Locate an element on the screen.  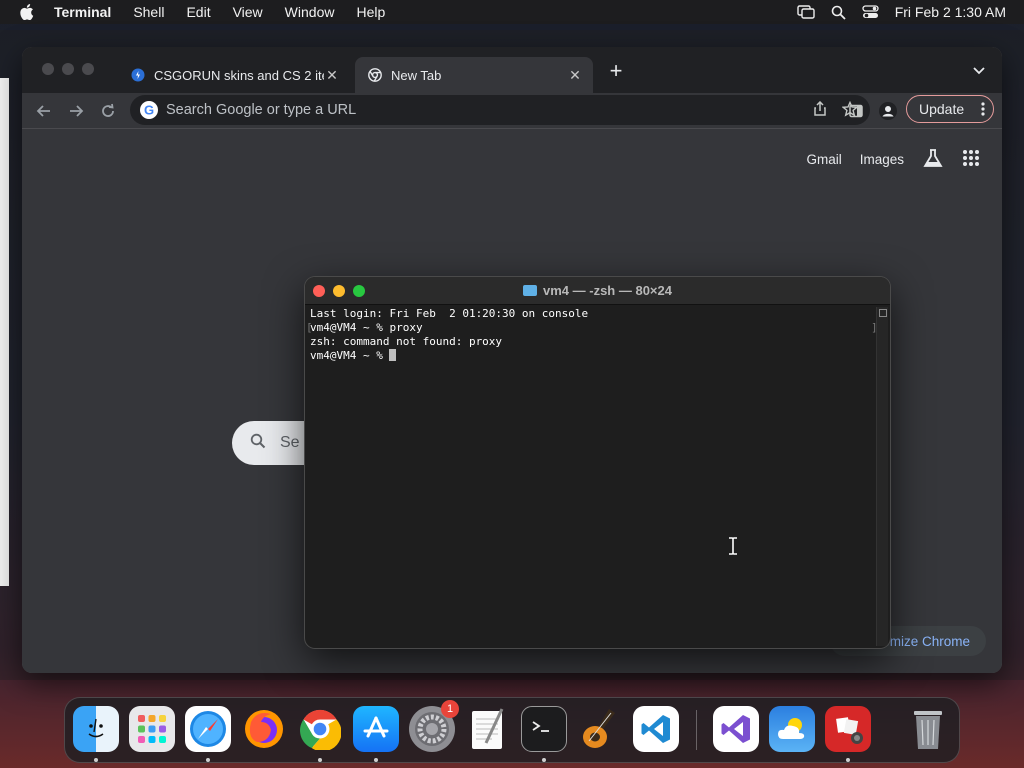
appstore-icon is located at coordinates (376, 729).